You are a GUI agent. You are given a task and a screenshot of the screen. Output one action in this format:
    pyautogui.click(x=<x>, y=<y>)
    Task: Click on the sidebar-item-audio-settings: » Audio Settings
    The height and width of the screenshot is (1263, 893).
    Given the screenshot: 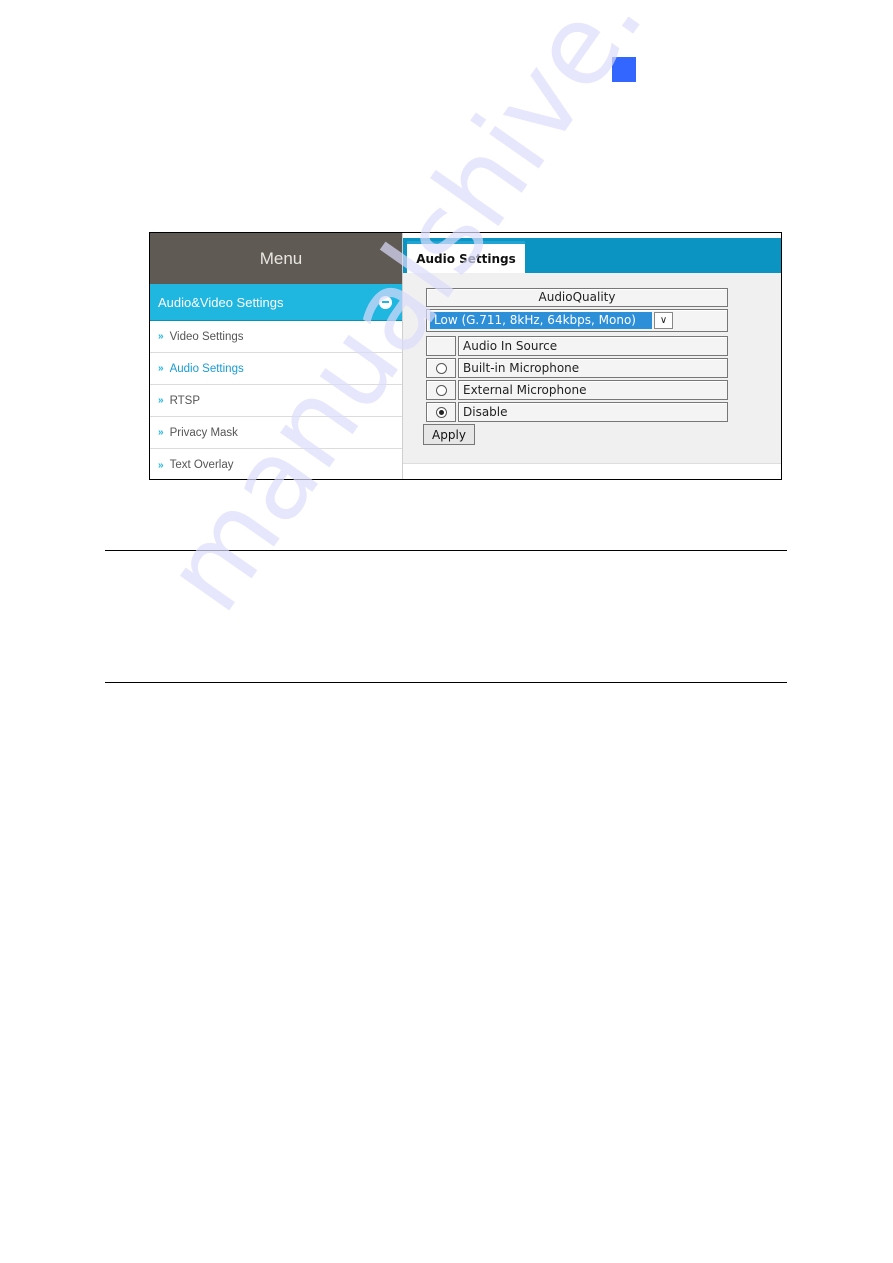 What is the action you would take?
    pyautogui.click(x=276, y=369)
    